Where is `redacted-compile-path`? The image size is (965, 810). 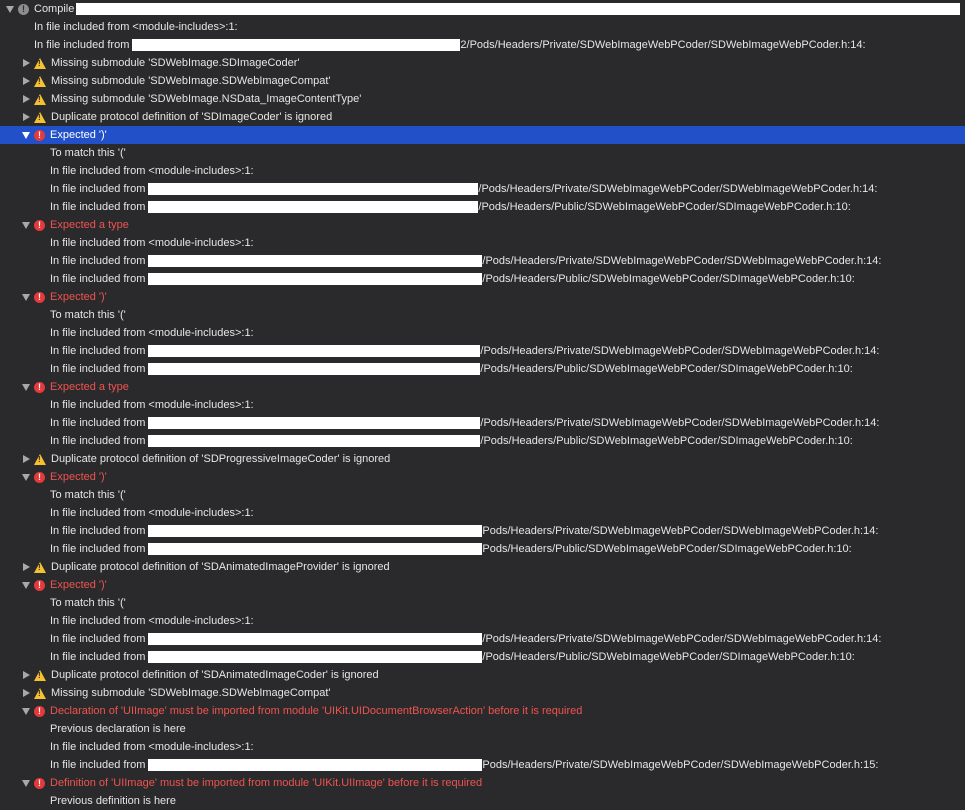 redacted-compile-path is located at coordinates (518, 9).